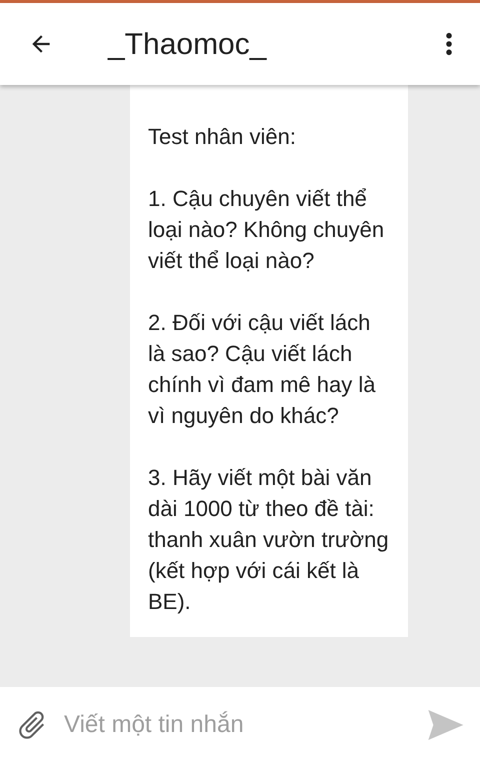  I want to click on message-text: Test nhân viên:, so click(222, 137).